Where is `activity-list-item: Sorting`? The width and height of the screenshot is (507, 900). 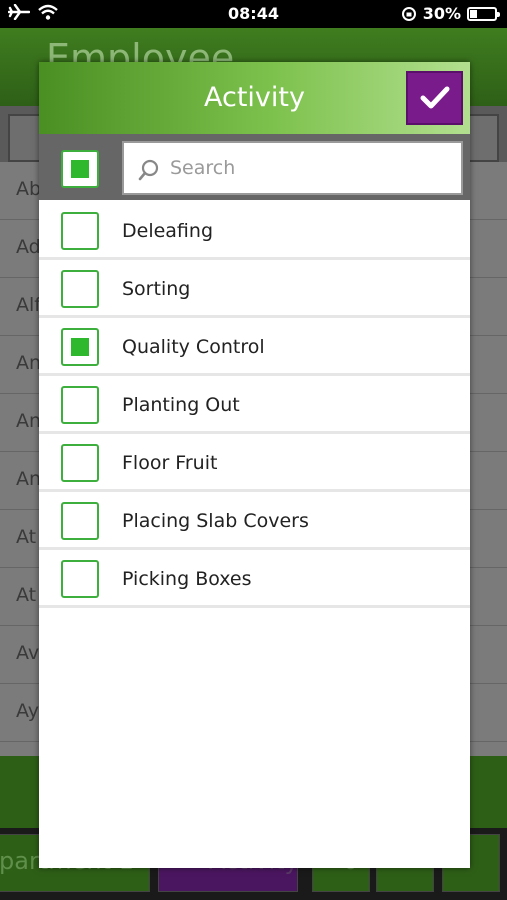
activity-list-item: Sorting is located at coordinates (254, 289).